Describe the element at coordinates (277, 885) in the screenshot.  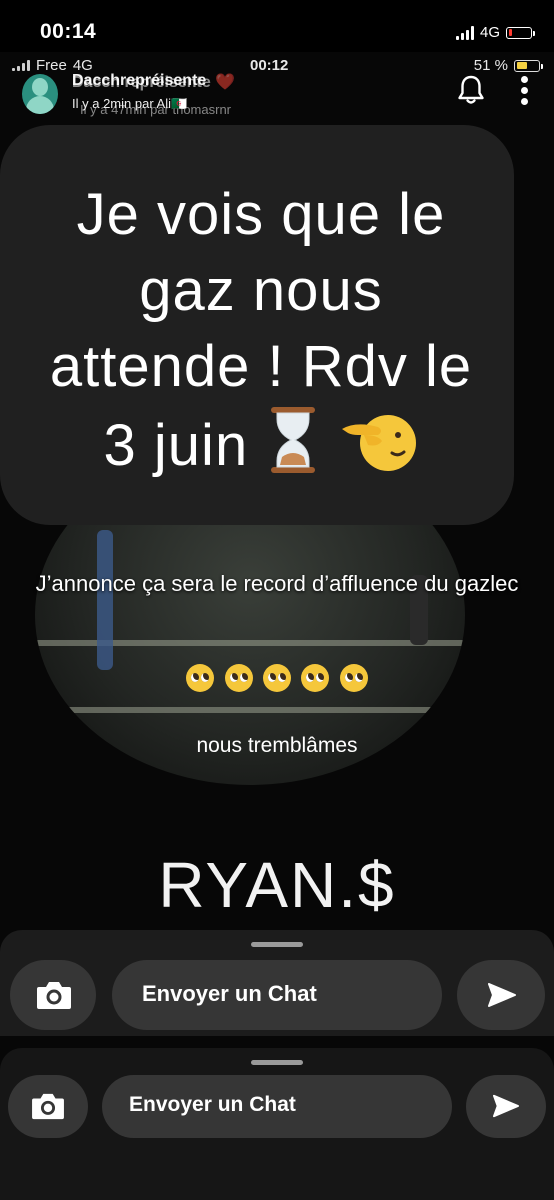
I see `signature-text: RYAN.$` at that location.